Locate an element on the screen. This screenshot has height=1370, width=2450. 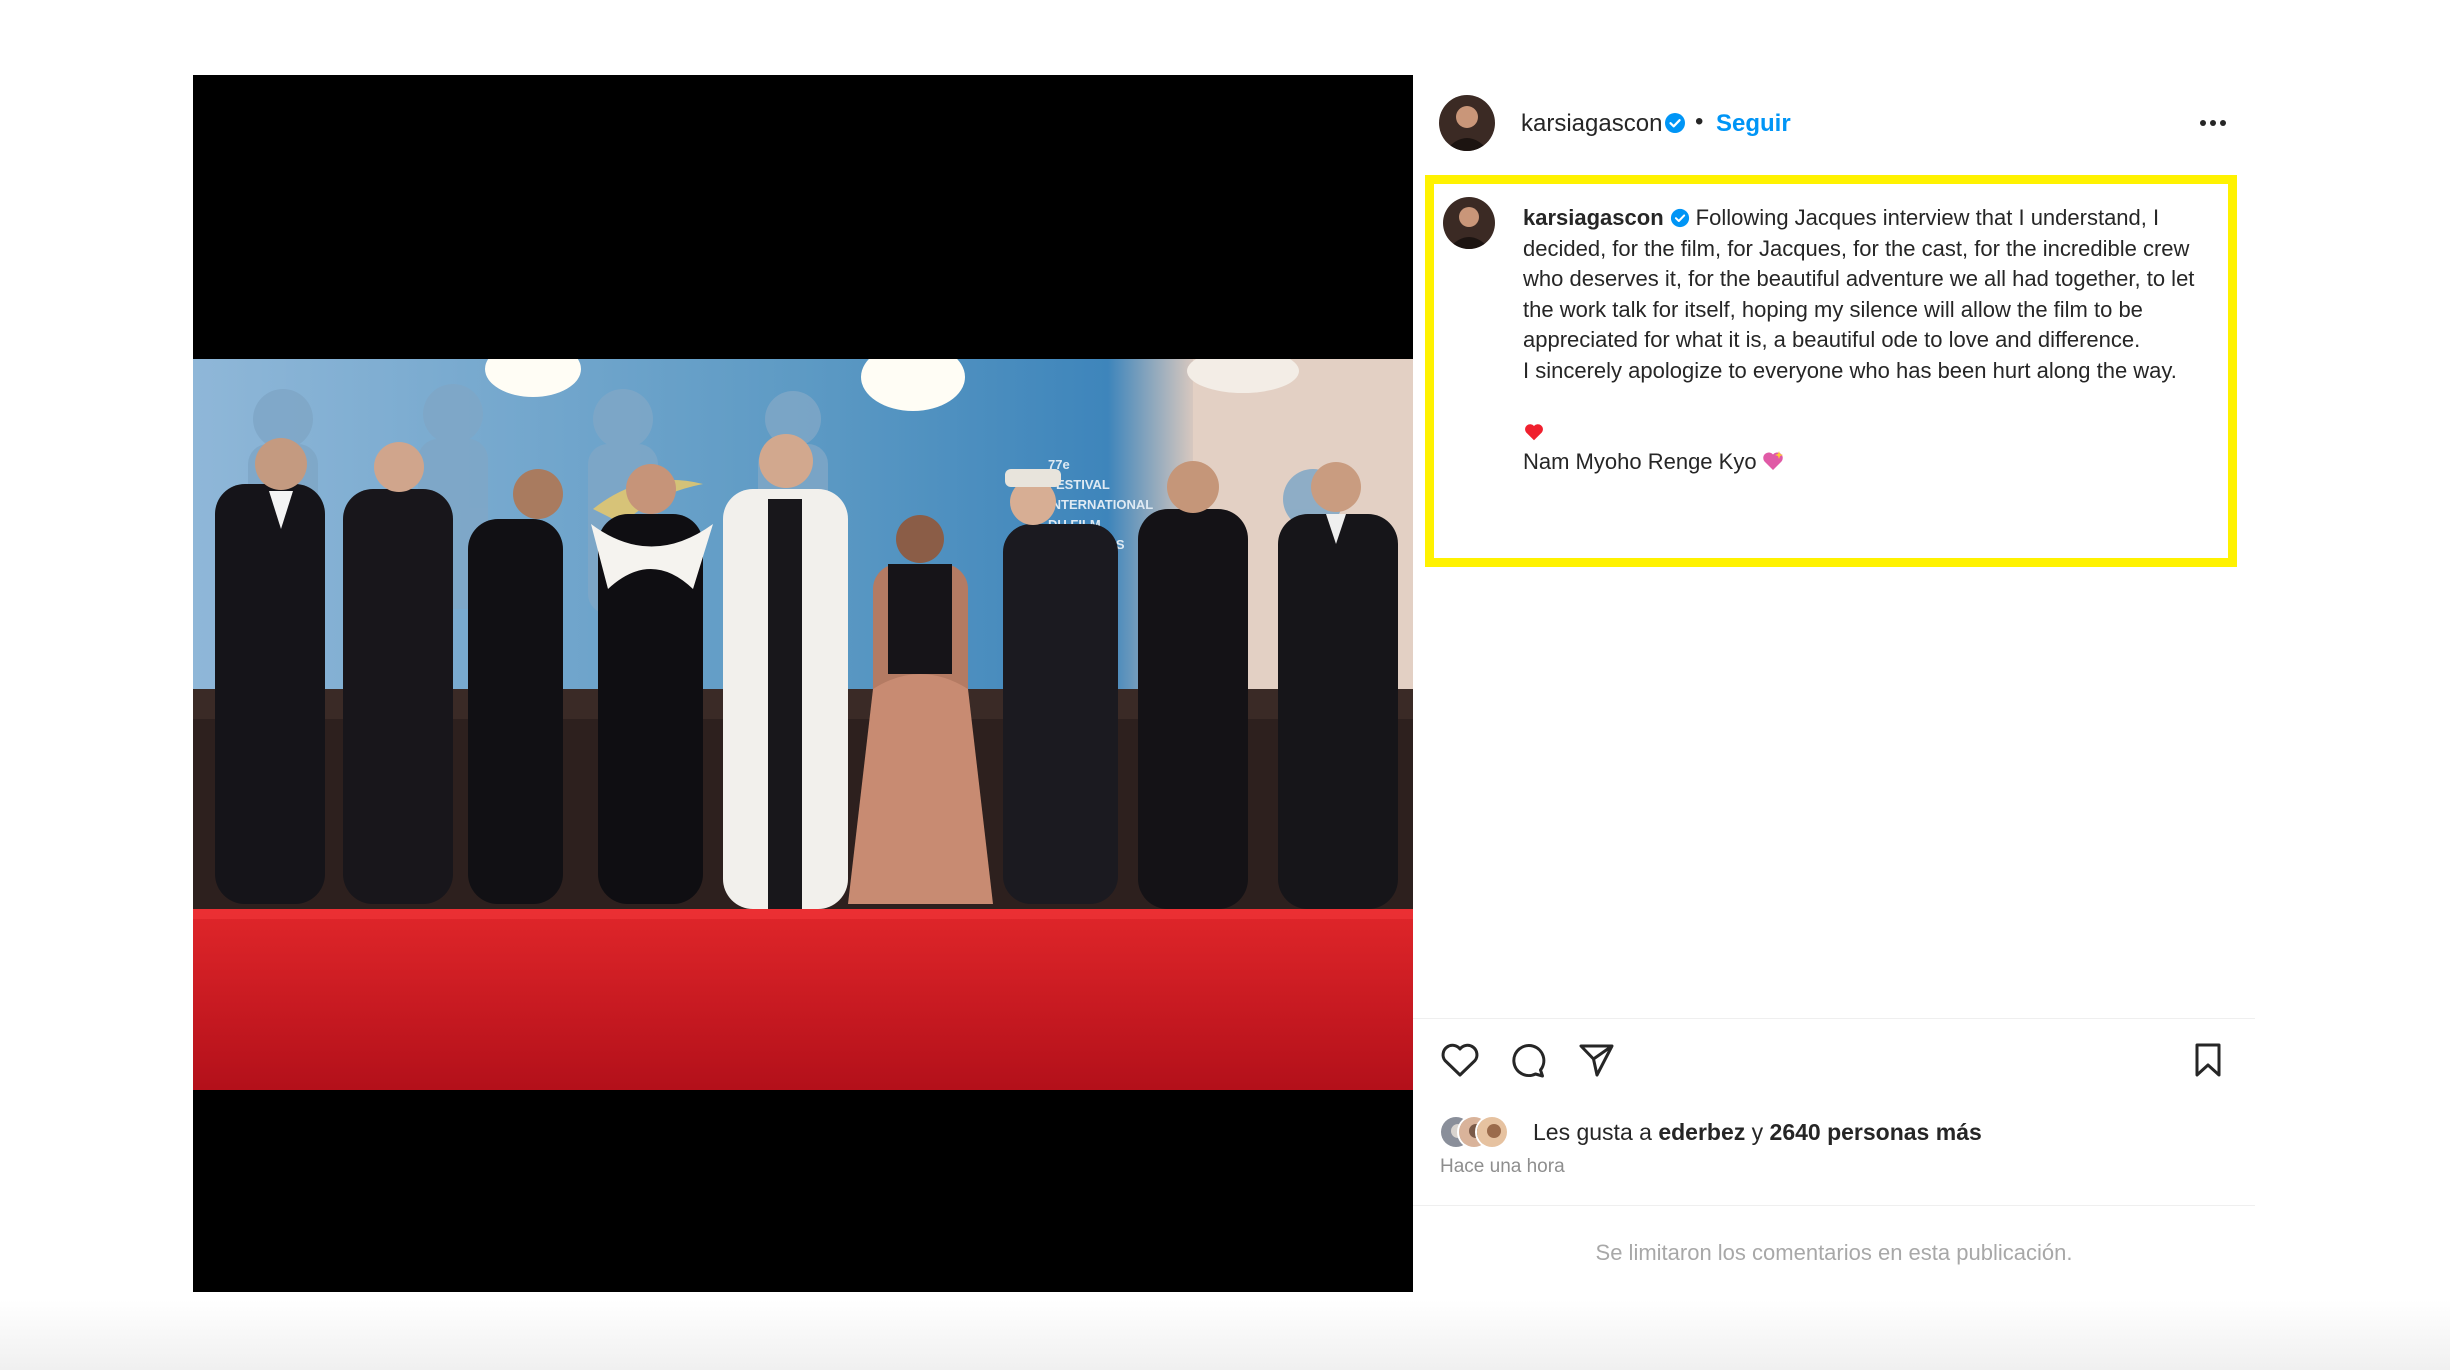
post-timestamp: Hace una hora is located at coordinates (1502, 1167).